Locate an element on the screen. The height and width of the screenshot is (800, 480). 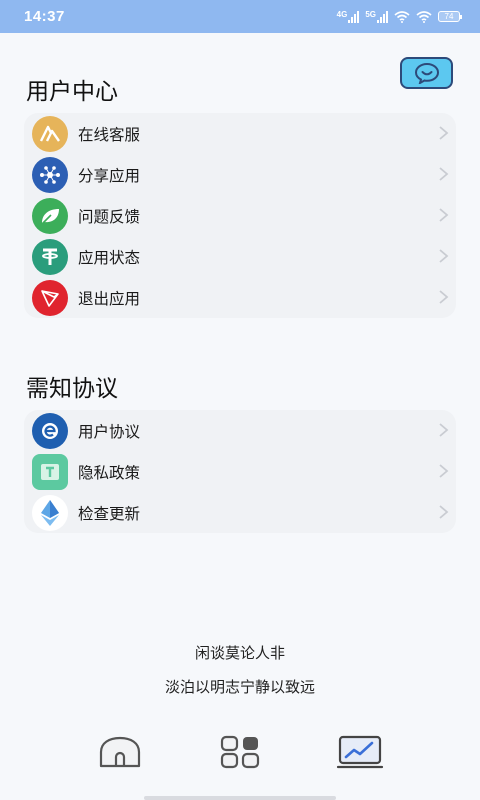
agreements-title: 需知协议 is located at coordinates (72, 389).